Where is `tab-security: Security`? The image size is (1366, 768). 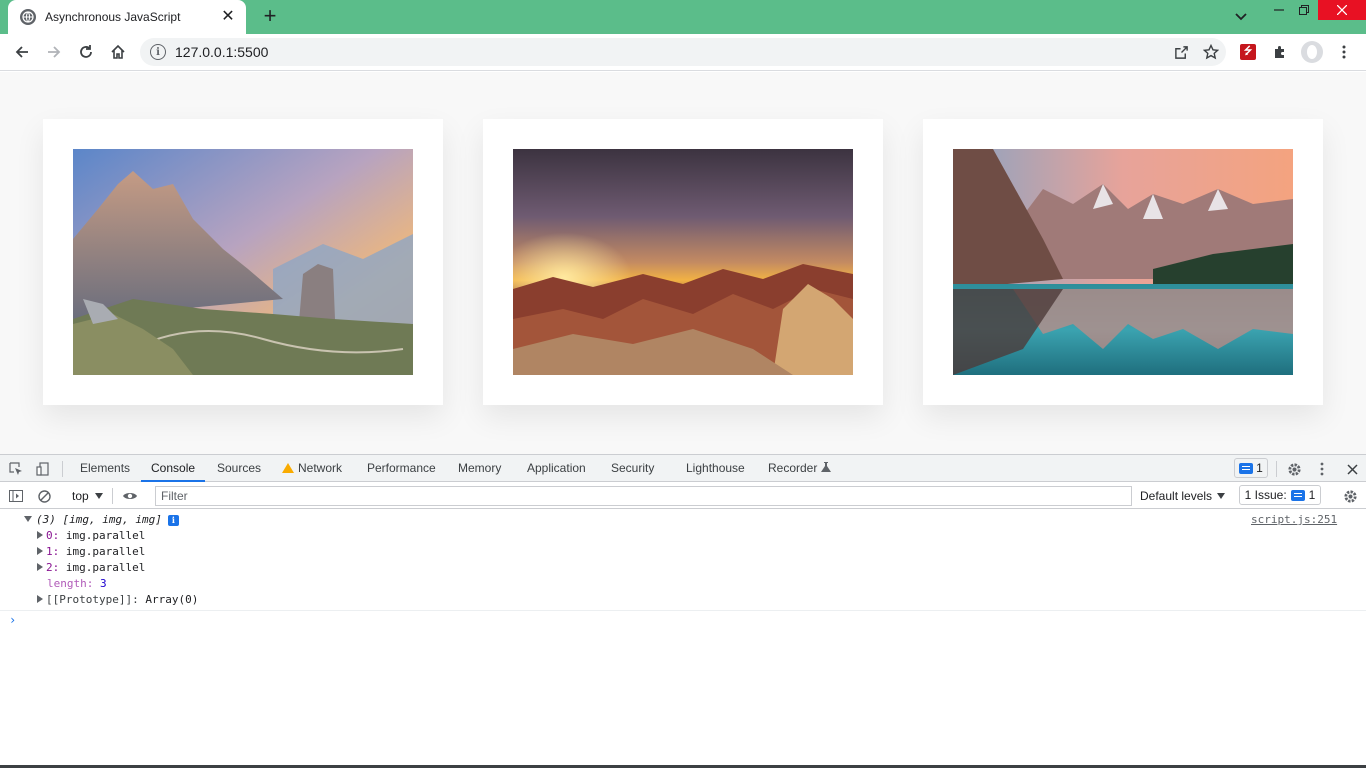 tab-security: Security is located at coordinates (632, 468).